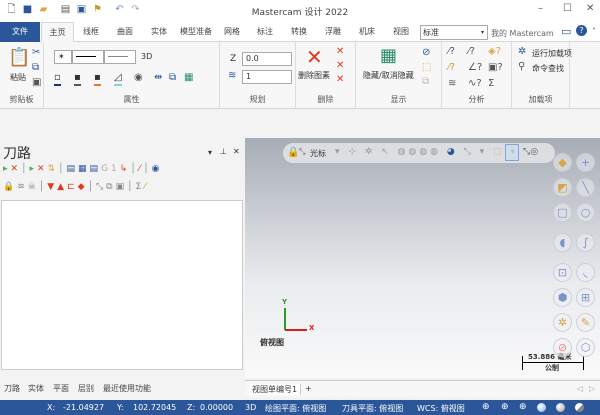 The width and height of the screenshot is (600, 415). I want to click on collapse-ribbon-icon: ˄, so click(594, 31).